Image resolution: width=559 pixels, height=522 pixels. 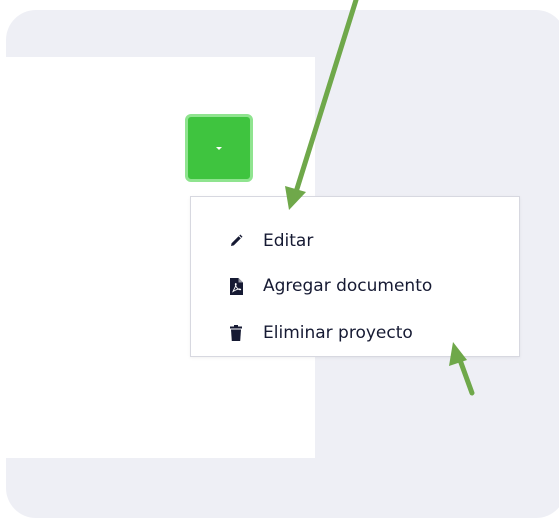 What do you see at coordinates (348, 286) in the screenshot?
I see `menu-item-label: Agregar documento` at bounding box center [348, 286].